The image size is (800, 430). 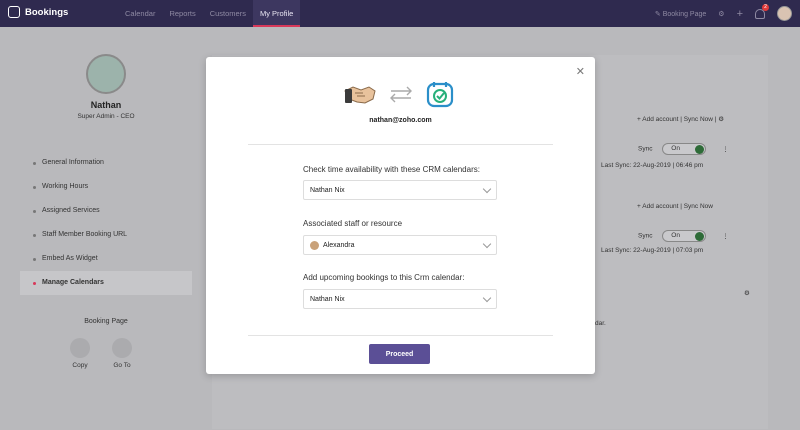 I want to click on booking-page-actions: Copy Go To, so click(x=101, y=353).